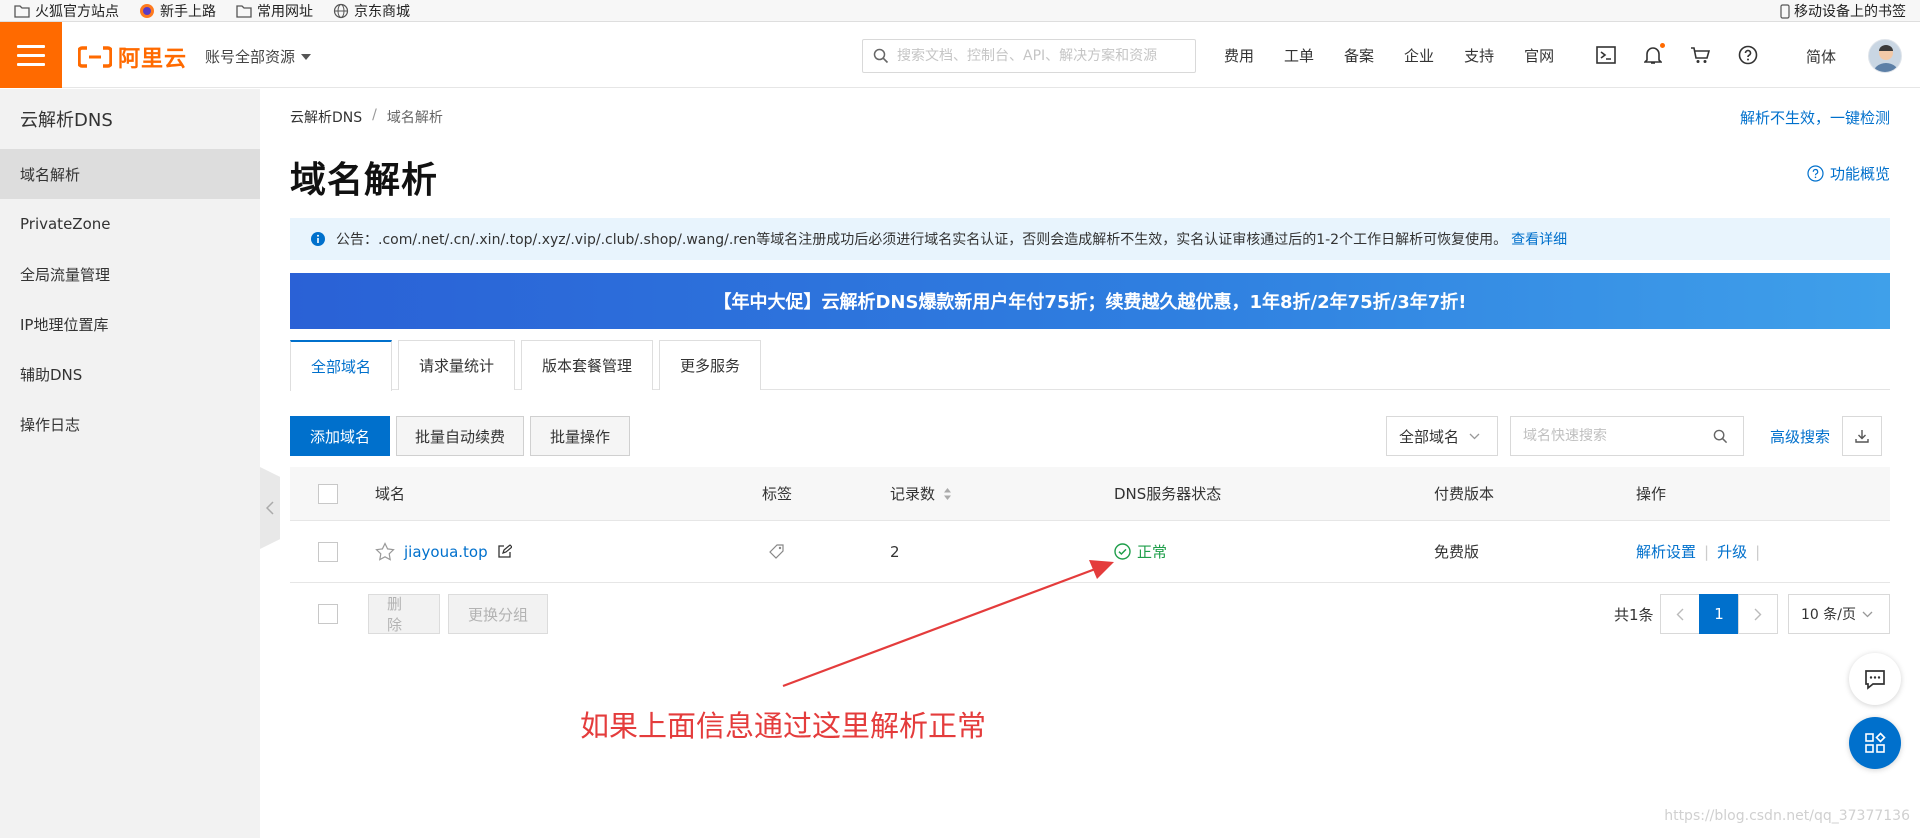 This screenshot has height=838, width=1920. I want to click on avatar, so click(1885, 56).